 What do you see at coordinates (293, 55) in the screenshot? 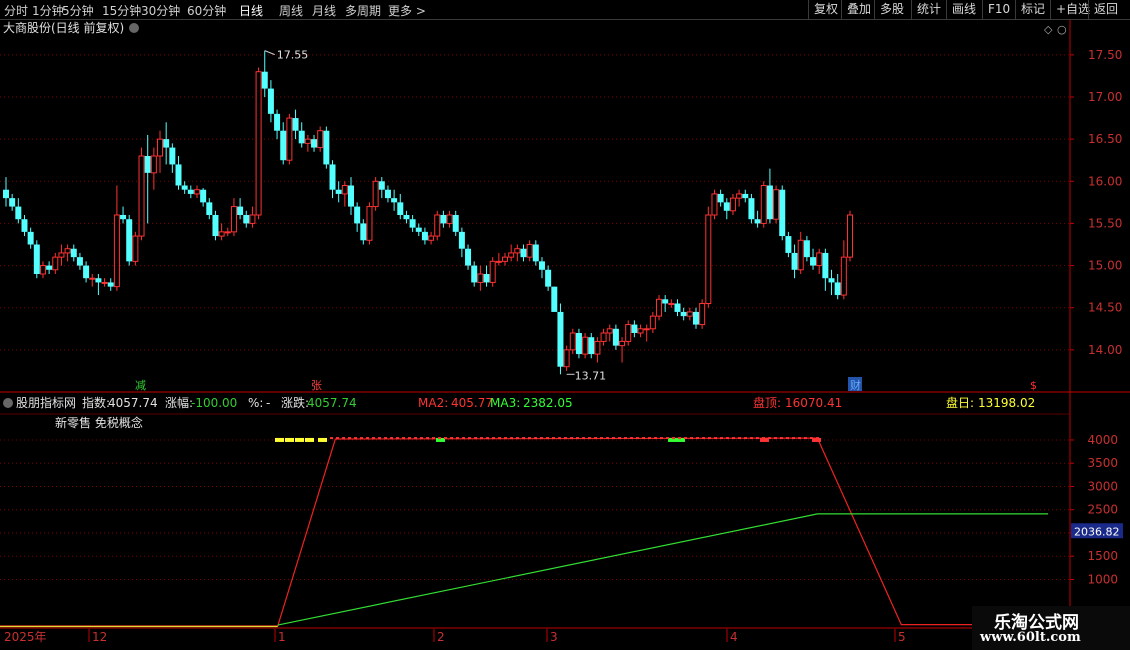
I see `high-price-label: 17.55` at bounding box center [293, 55].